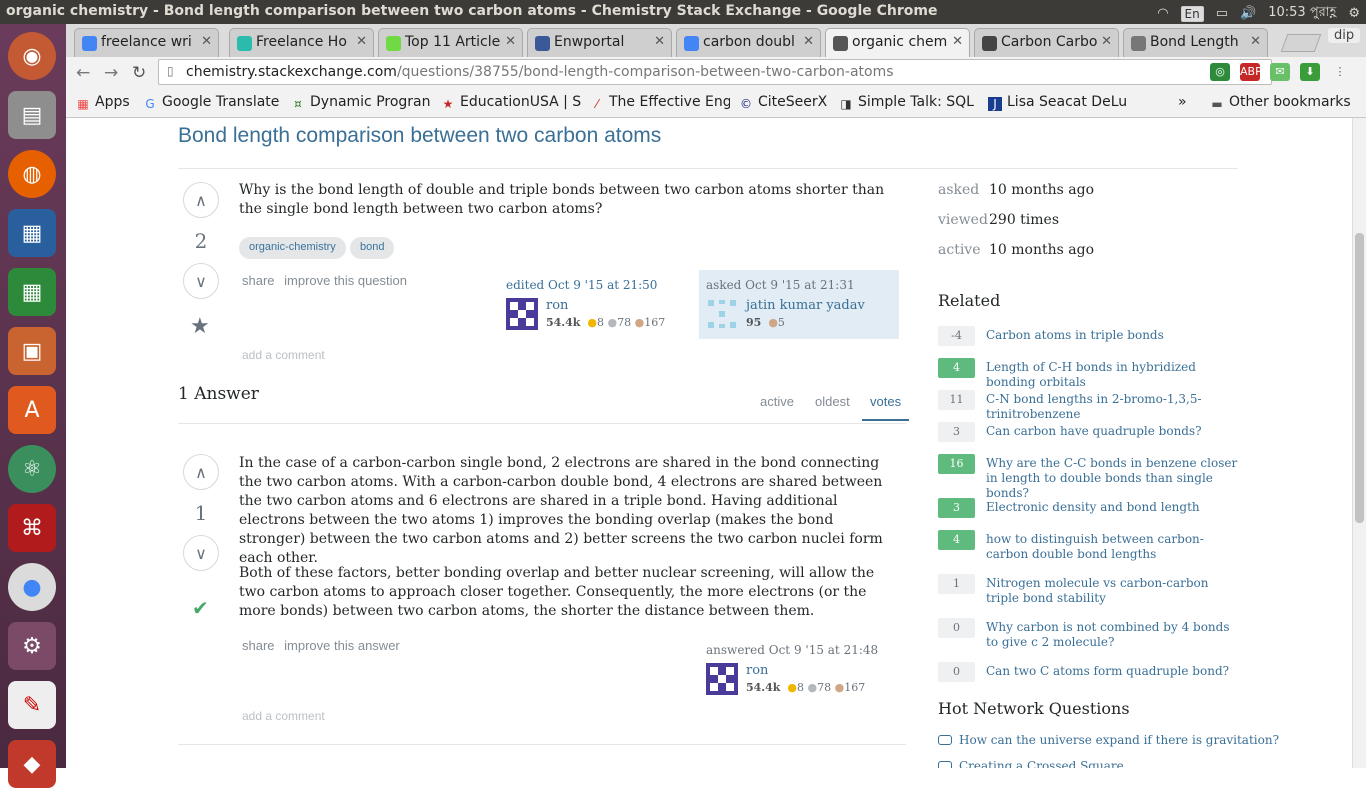 This screenshot has width=1366, height=788. What do you see at coordinates (1112, 671) in the screenshot?
I see `related-link: Can two C atoms form quadruple bond?` at bounding box center [1112, 671].